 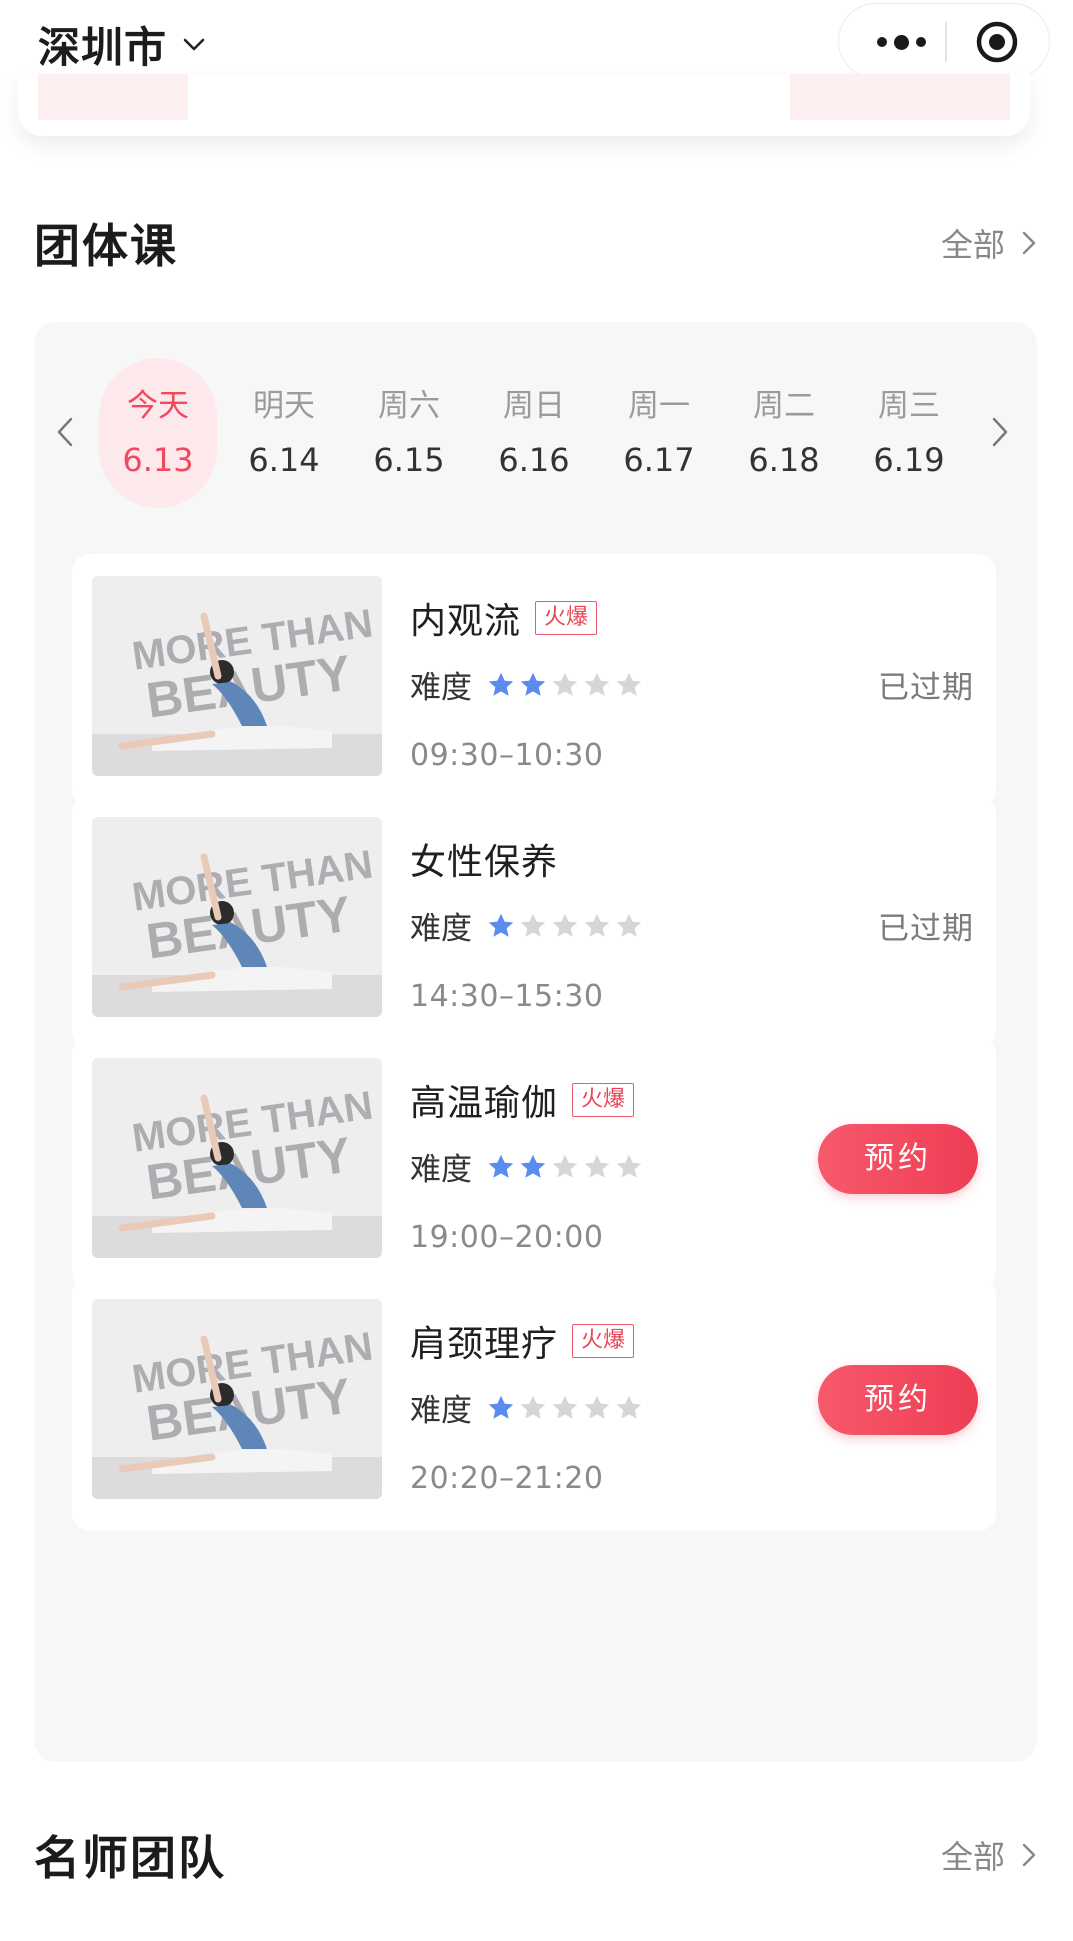 I want to click on banner-remnant, so click(x=524, y=105).